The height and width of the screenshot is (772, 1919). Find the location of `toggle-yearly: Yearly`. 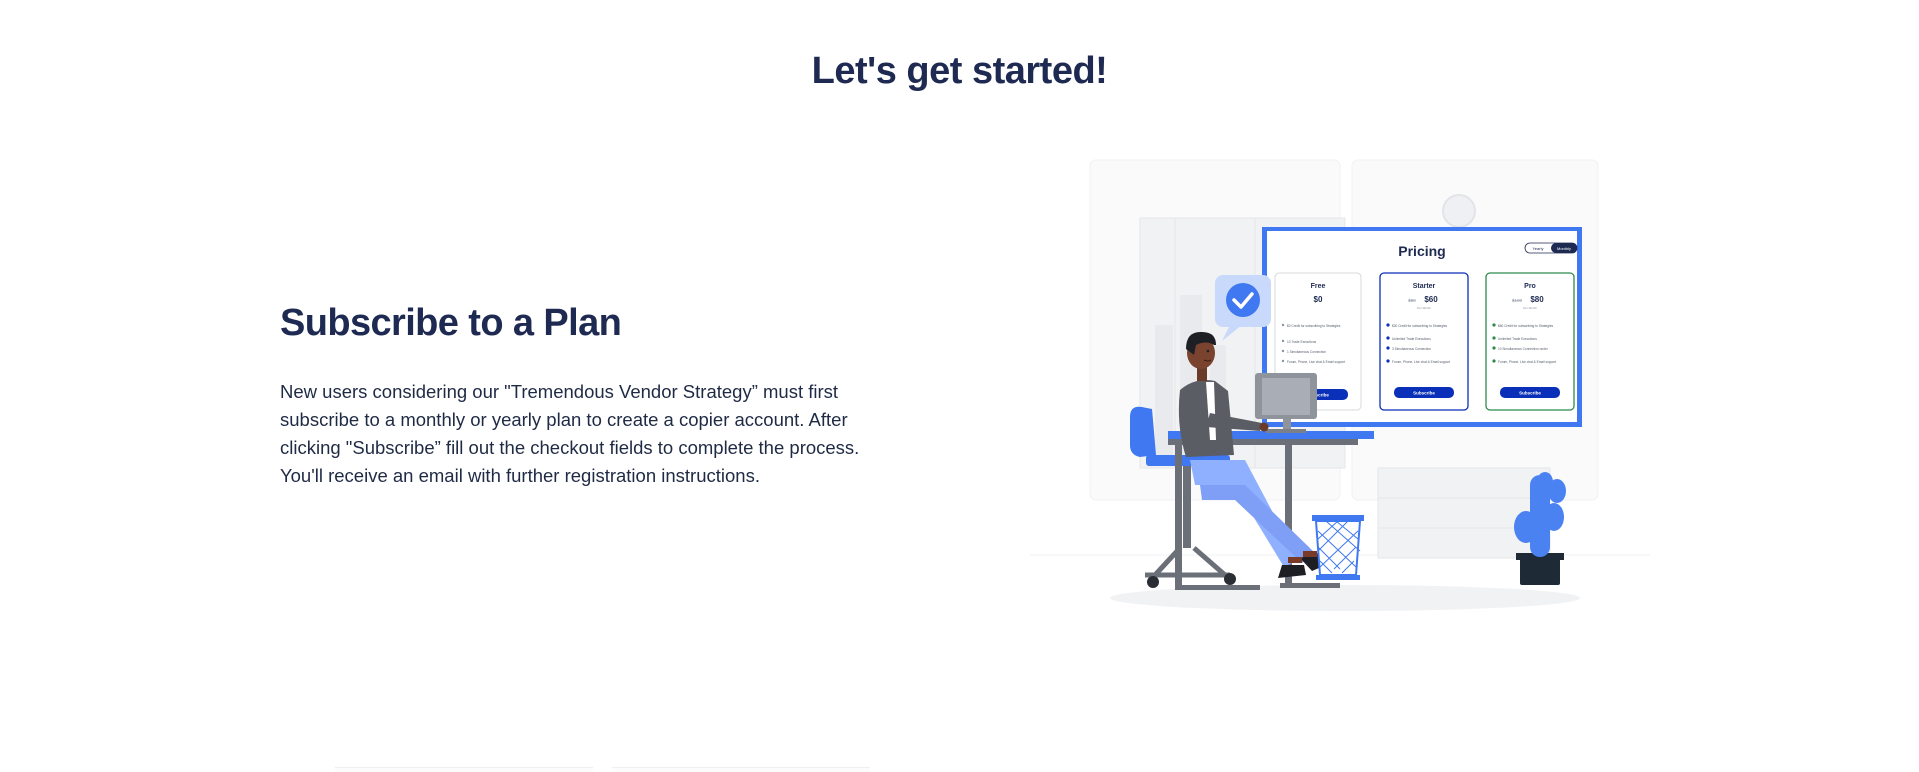

toggle-yearly: Yearly is located at coordinates (1538, 248).